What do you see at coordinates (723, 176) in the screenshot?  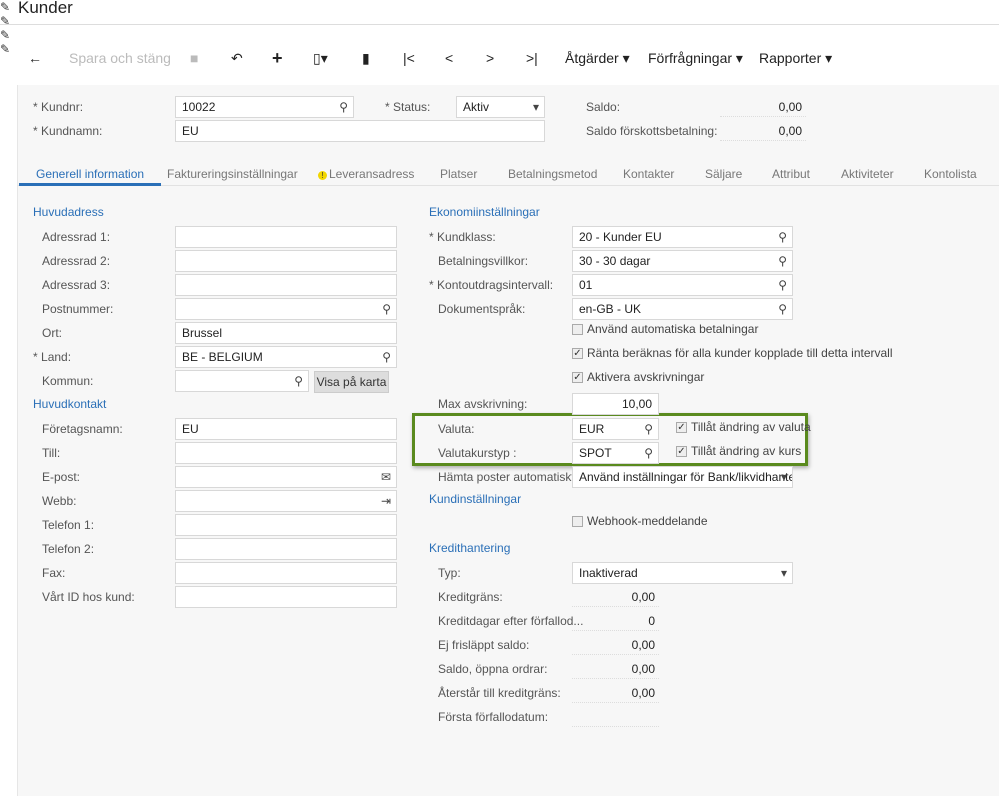 I see `tab-6: Säljare` at bounding box center [723, 176].